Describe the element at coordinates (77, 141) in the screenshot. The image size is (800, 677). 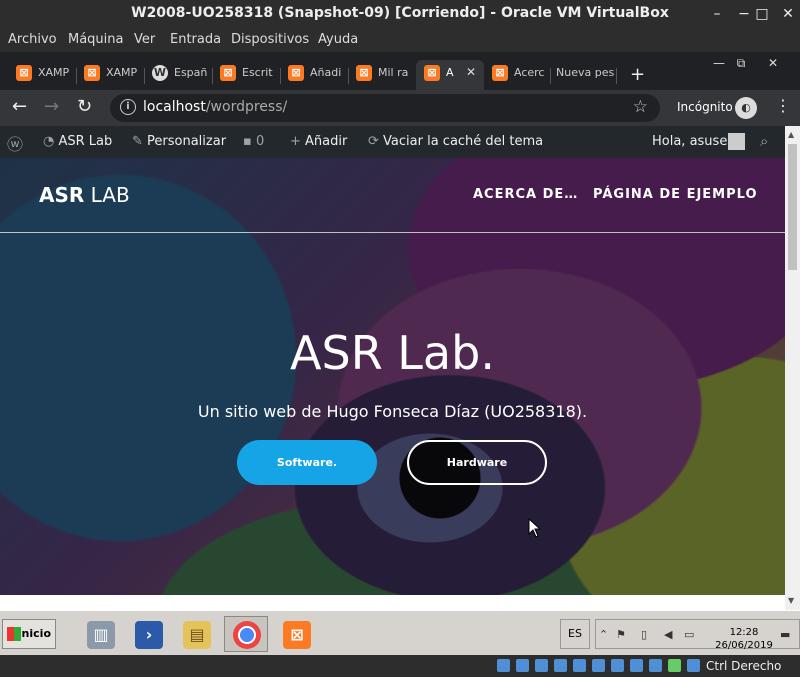
I see `site-name-link: ◔ ASR Lab` at that location.